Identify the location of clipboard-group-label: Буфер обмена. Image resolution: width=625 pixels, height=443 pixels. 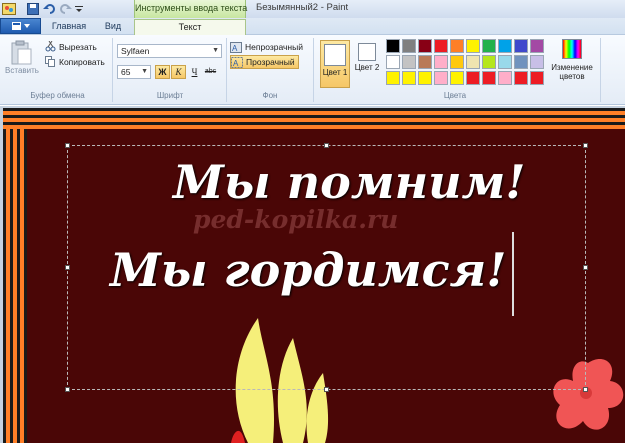
(57, 95).